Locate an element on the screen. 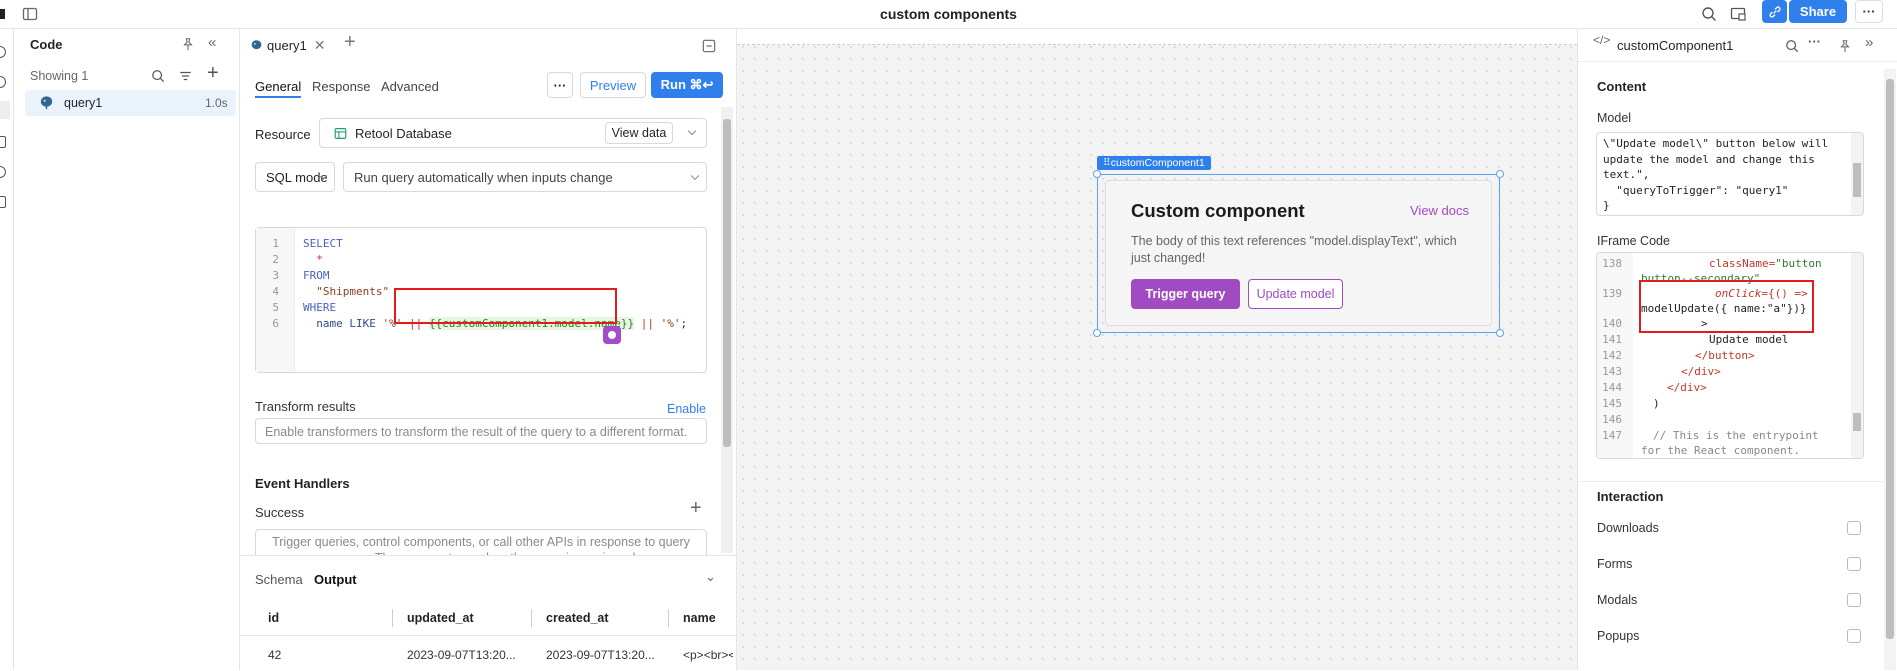 This screenshot has width=1897, height=671. minimize-panel-icon is located at coordinates (709, 46).